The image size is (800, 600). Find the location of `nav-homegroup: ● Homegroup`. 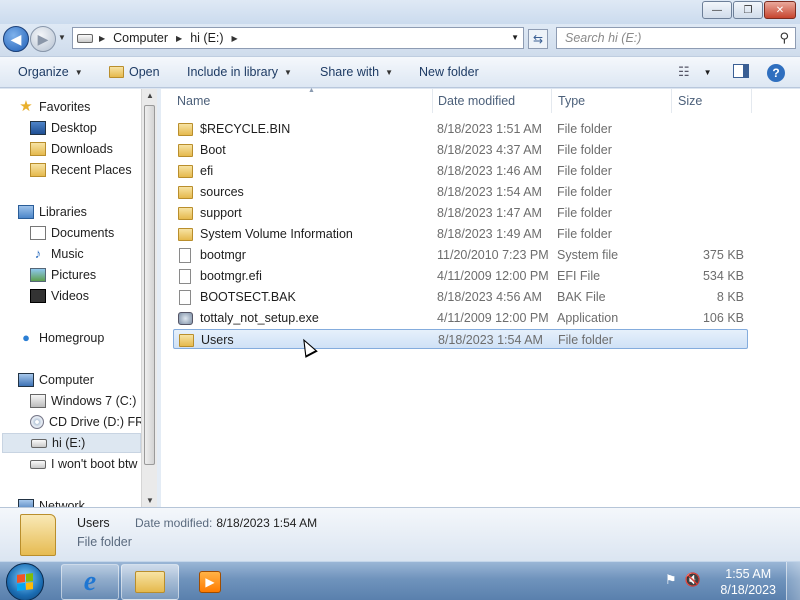

nav-homegroup: ● Homegroup is located at coordinates (87, 338).